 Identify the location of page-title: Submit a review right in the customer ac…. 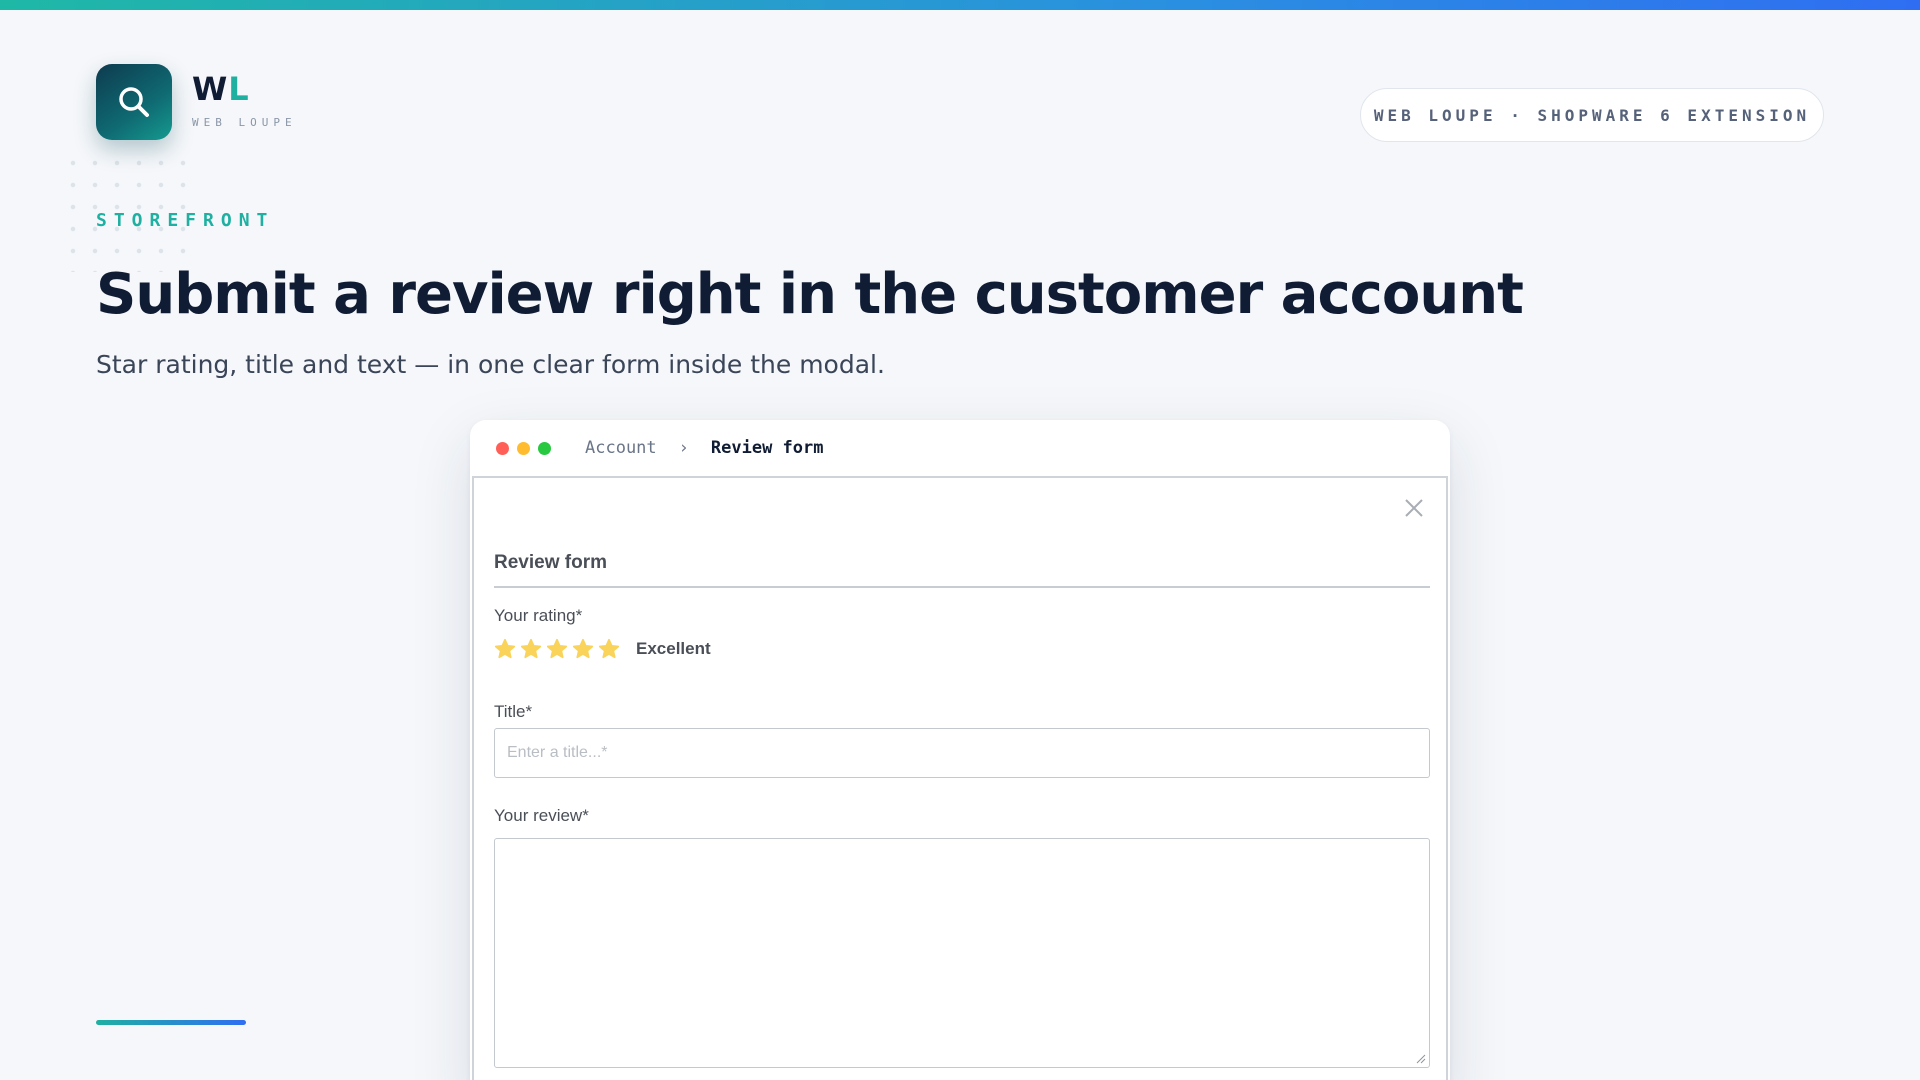
(810, 294).